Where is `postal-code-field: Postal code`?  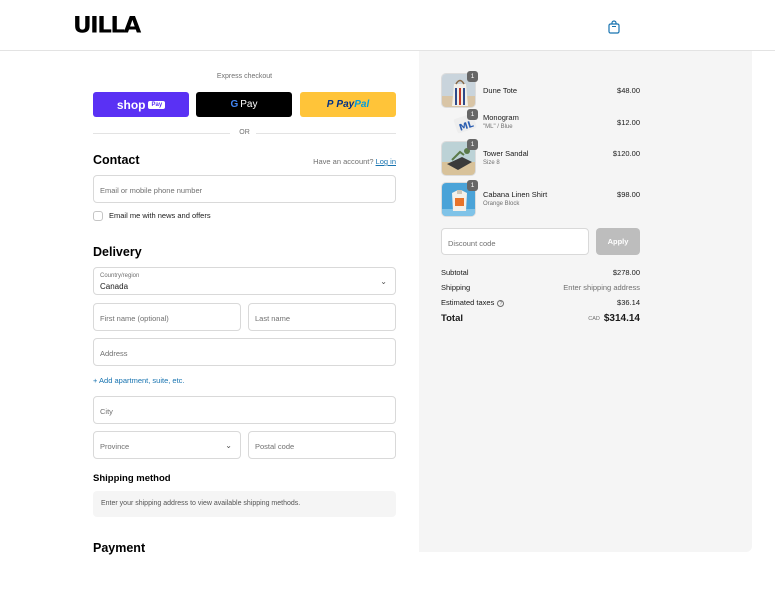 postal-code-field: Postal code is located at coordinates (322, 445).